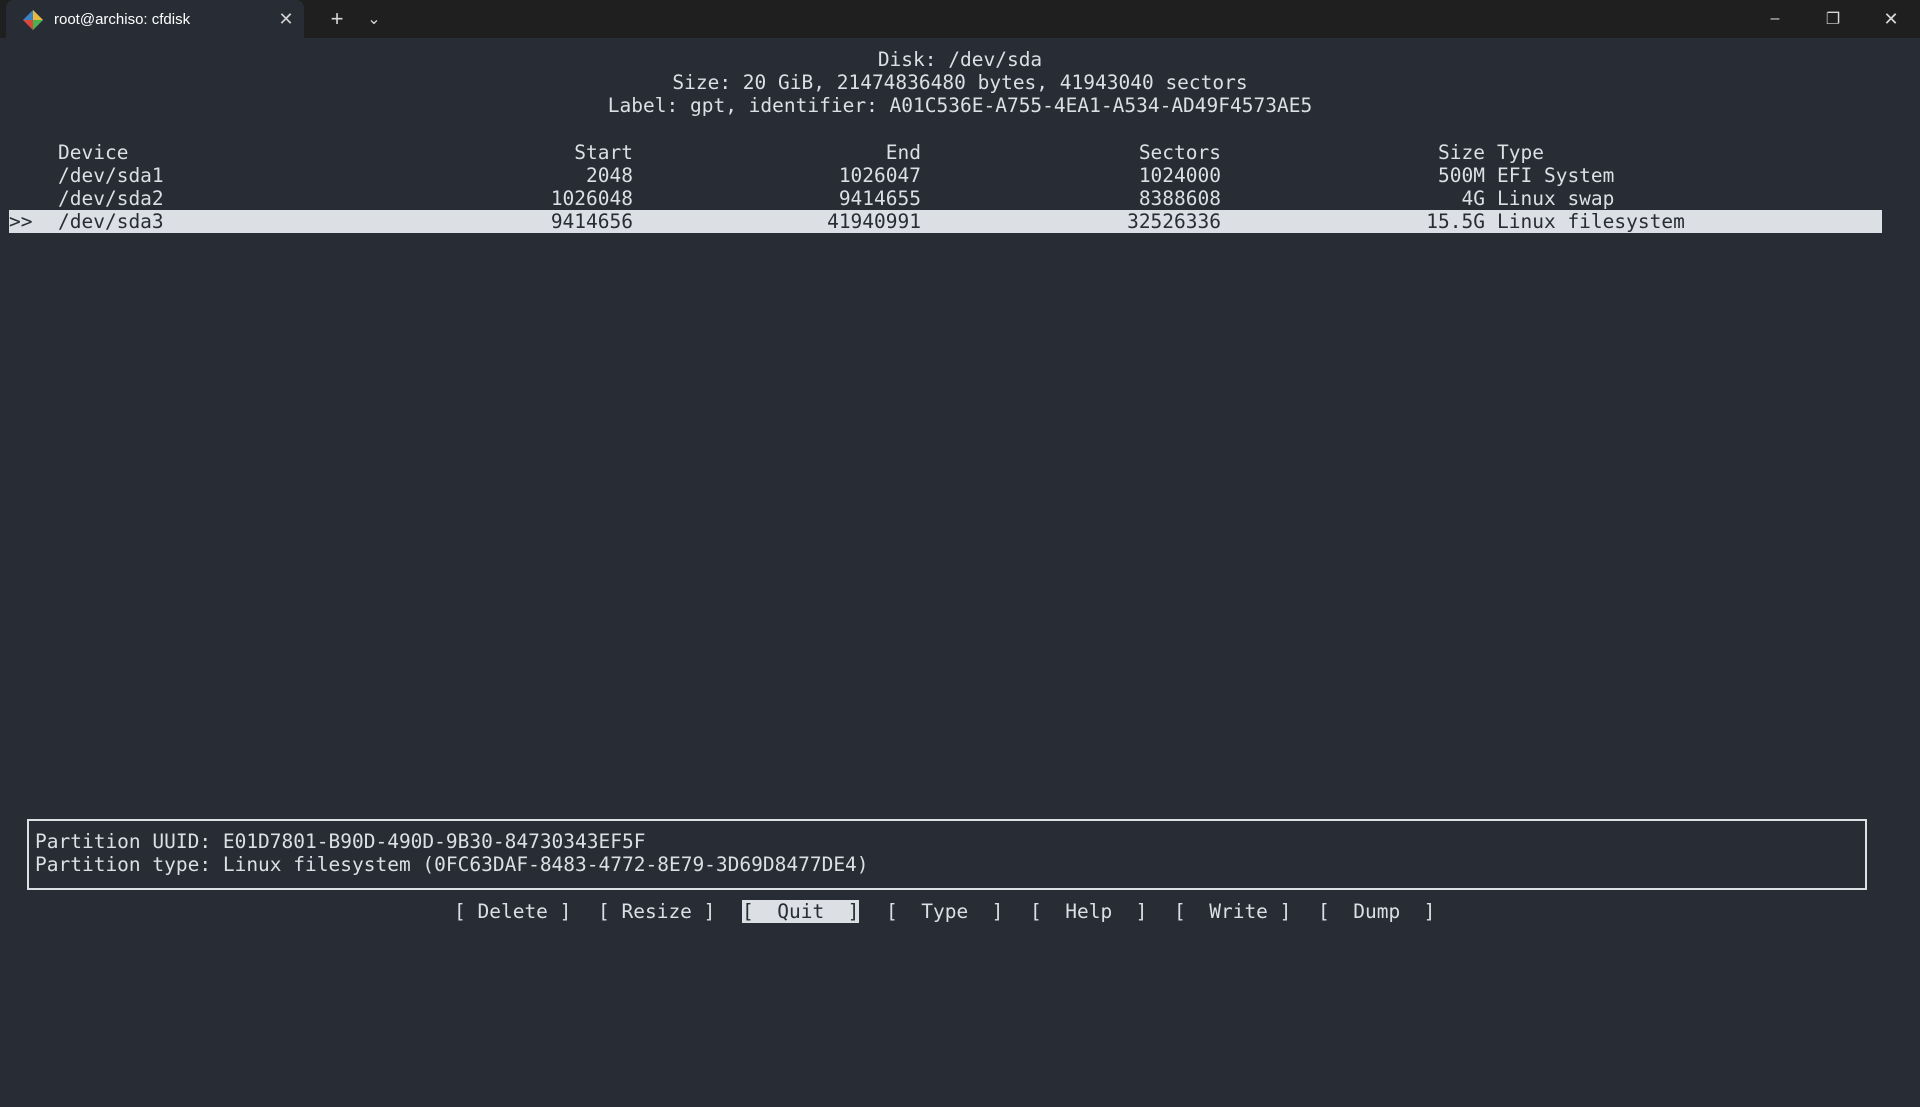 The image size is (1920, 1107). Describe the element at coordinates (960, 59) in the screenshot. I see `disk-name-line: Disk: /dev/sda` at that location.